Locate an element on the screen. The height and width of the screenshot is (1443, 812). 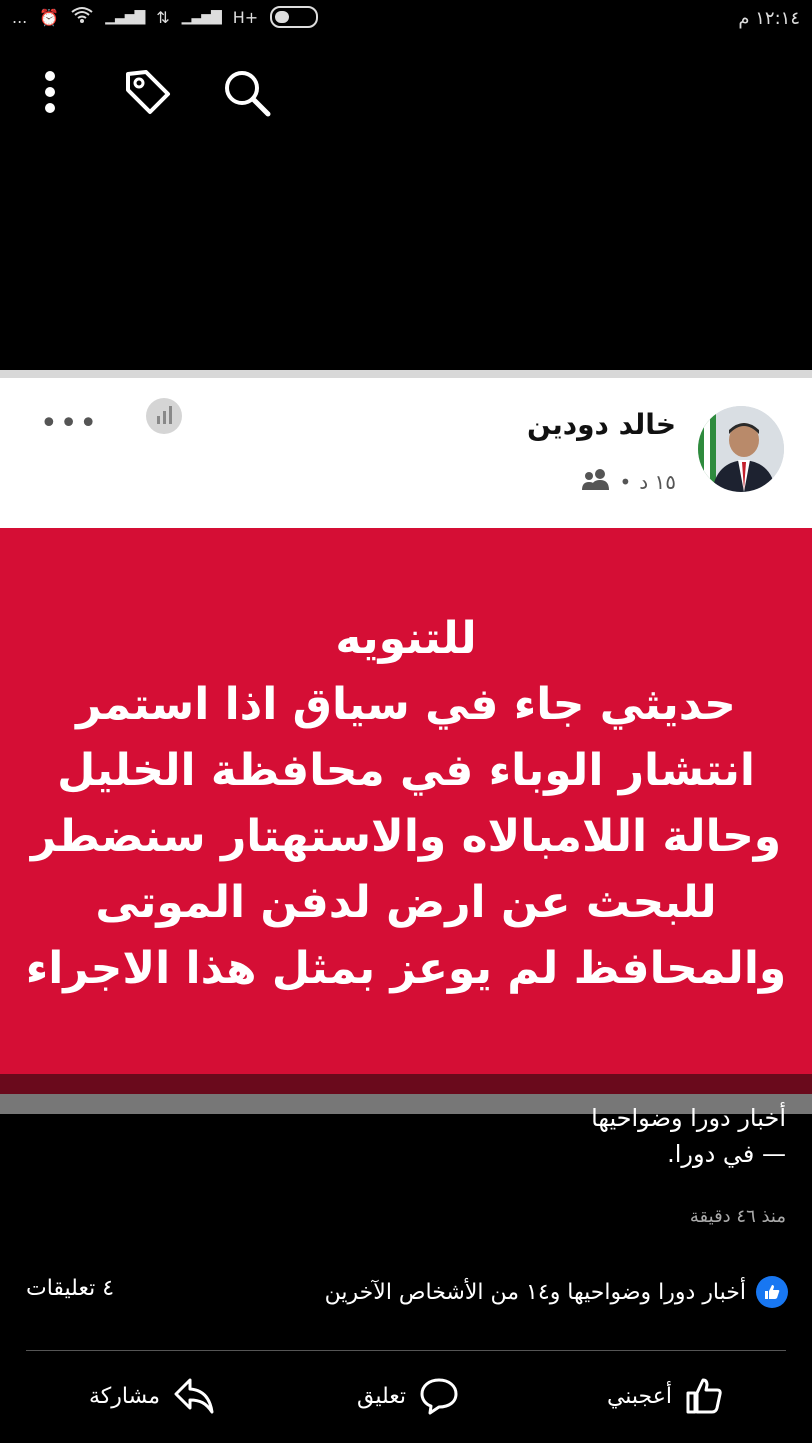
alarm-icon: ⏰ is located at coordinates (49, 17).